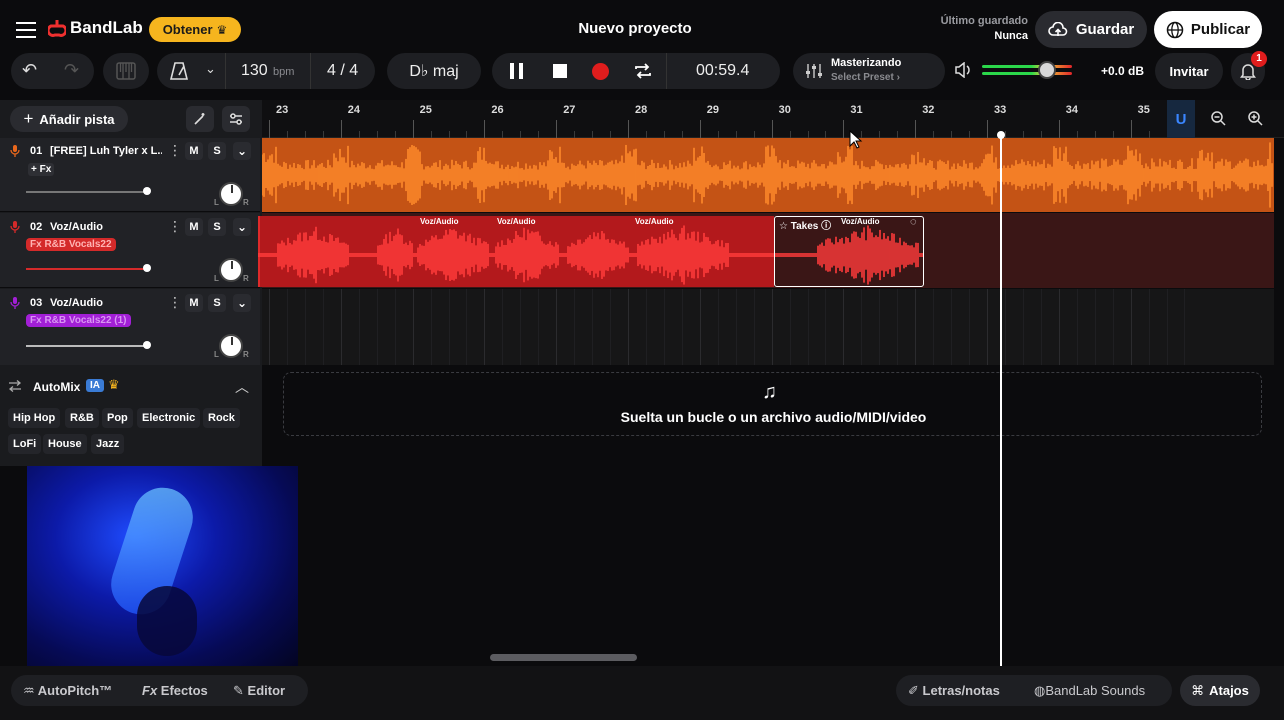 The image size is (1284, 720). I want to click on fx-chip: Fx R&B Vocals22 (1), so click(78, 320).